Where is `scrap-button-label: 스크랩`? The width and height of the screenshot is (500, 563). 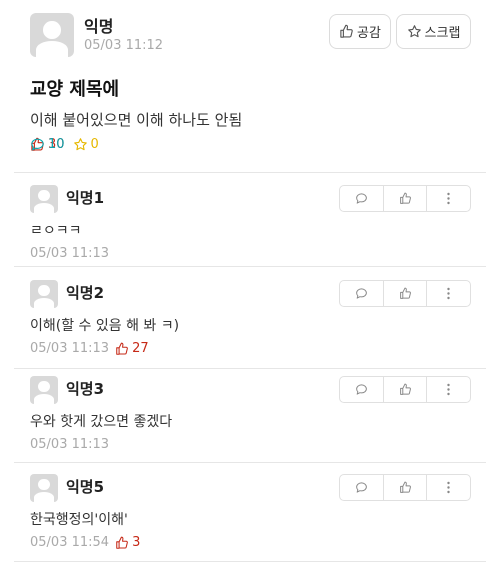 scrap-button-label: 스크랩 is located at coordinates (442, 33).